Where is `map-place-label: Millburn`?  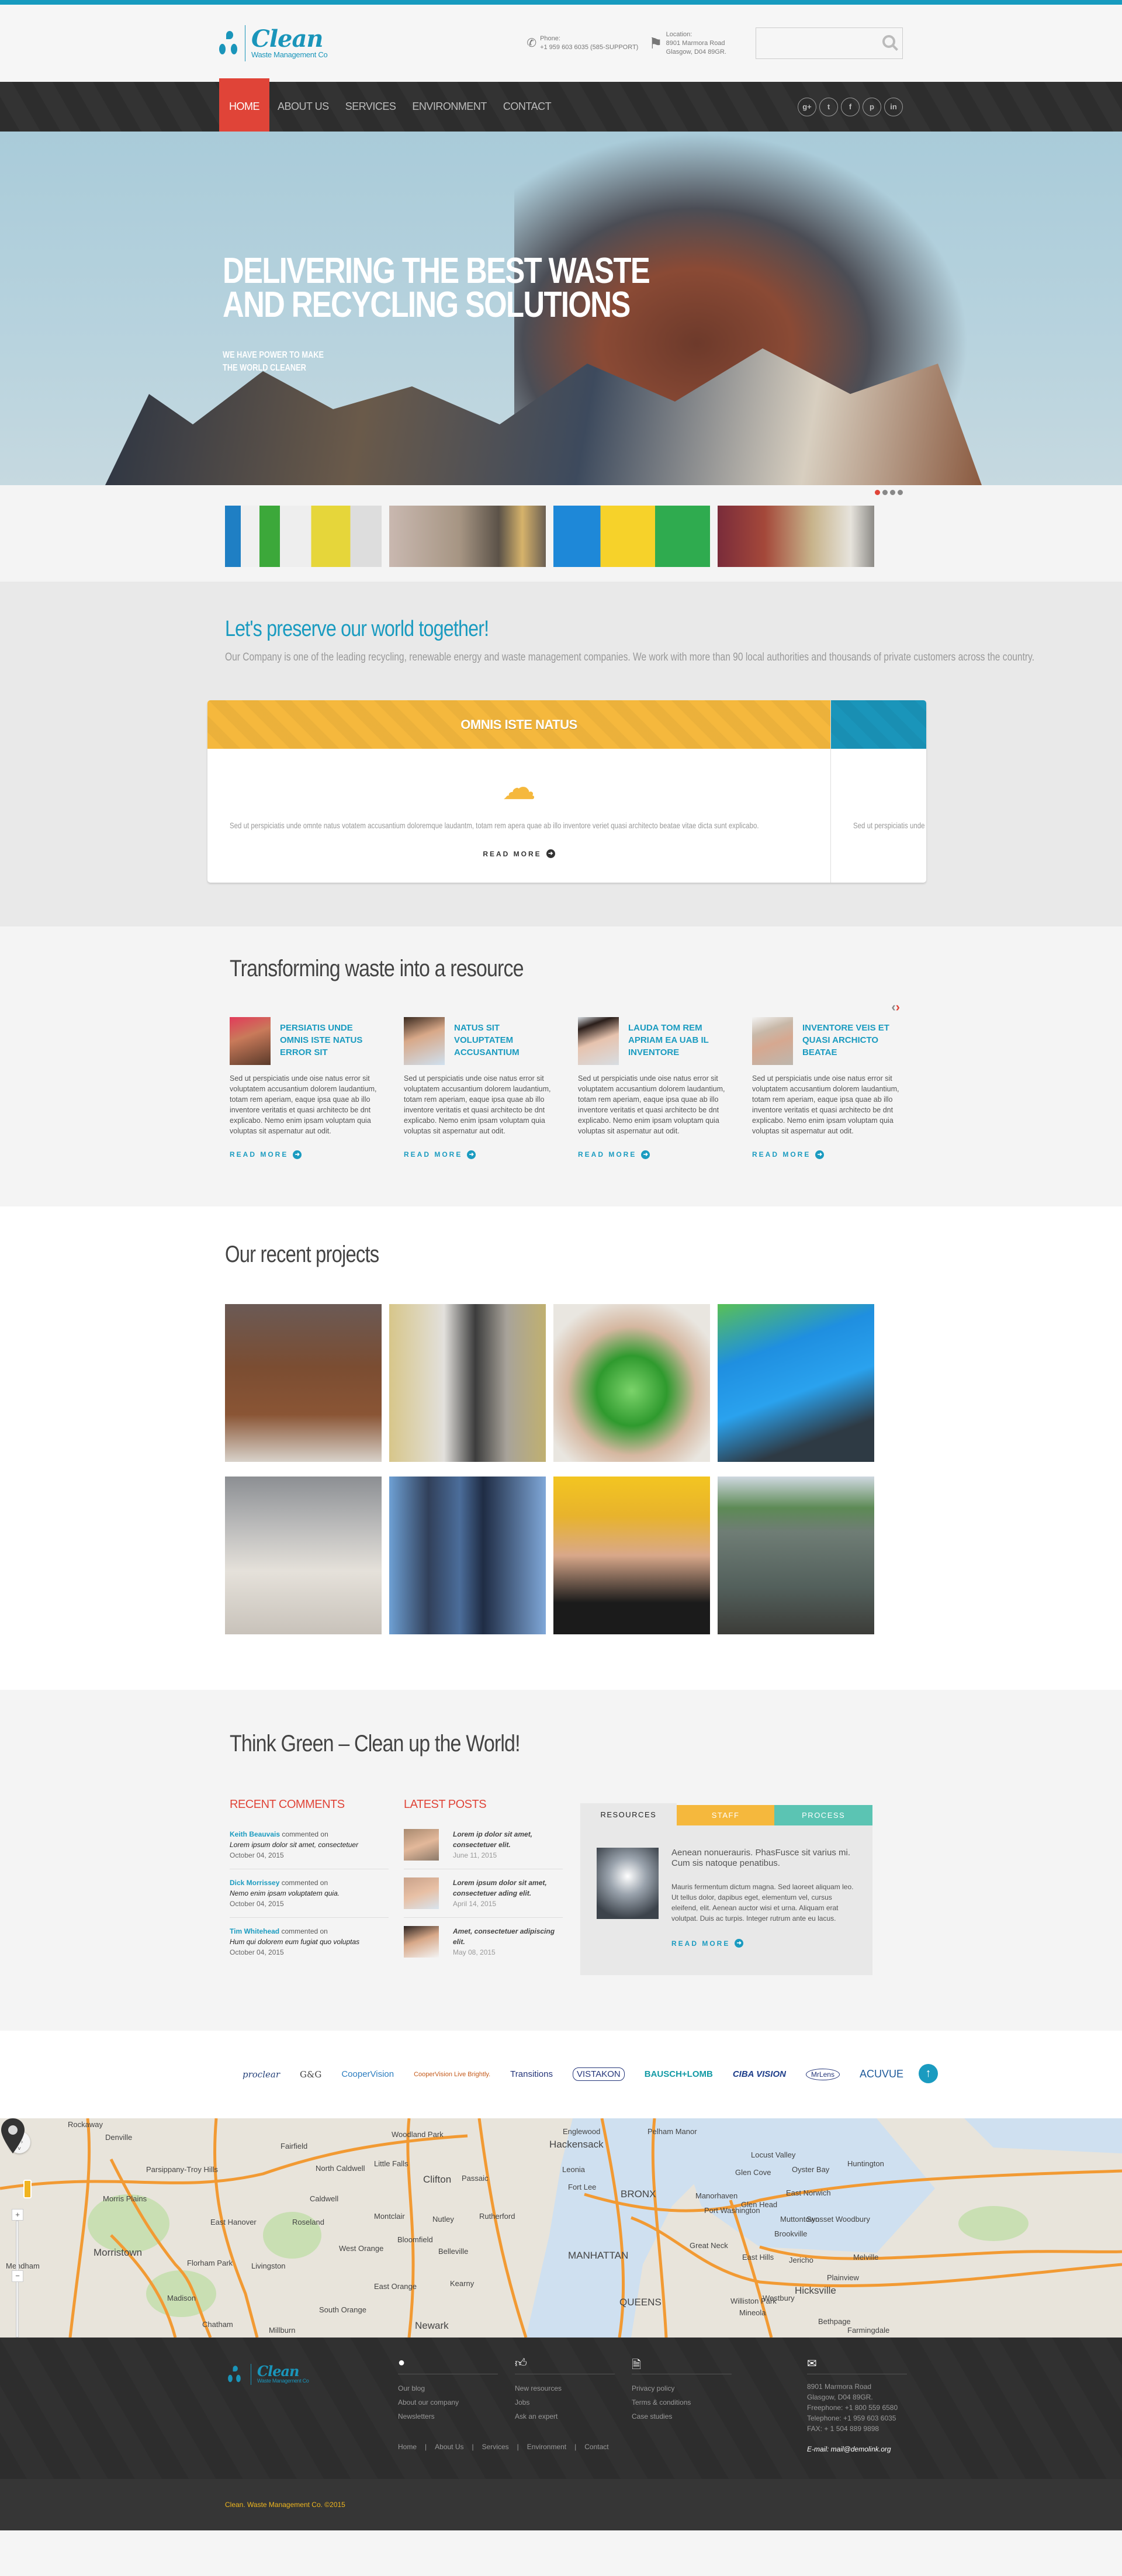
map-place-label: Millburn is located at coordinates (282, 2330).